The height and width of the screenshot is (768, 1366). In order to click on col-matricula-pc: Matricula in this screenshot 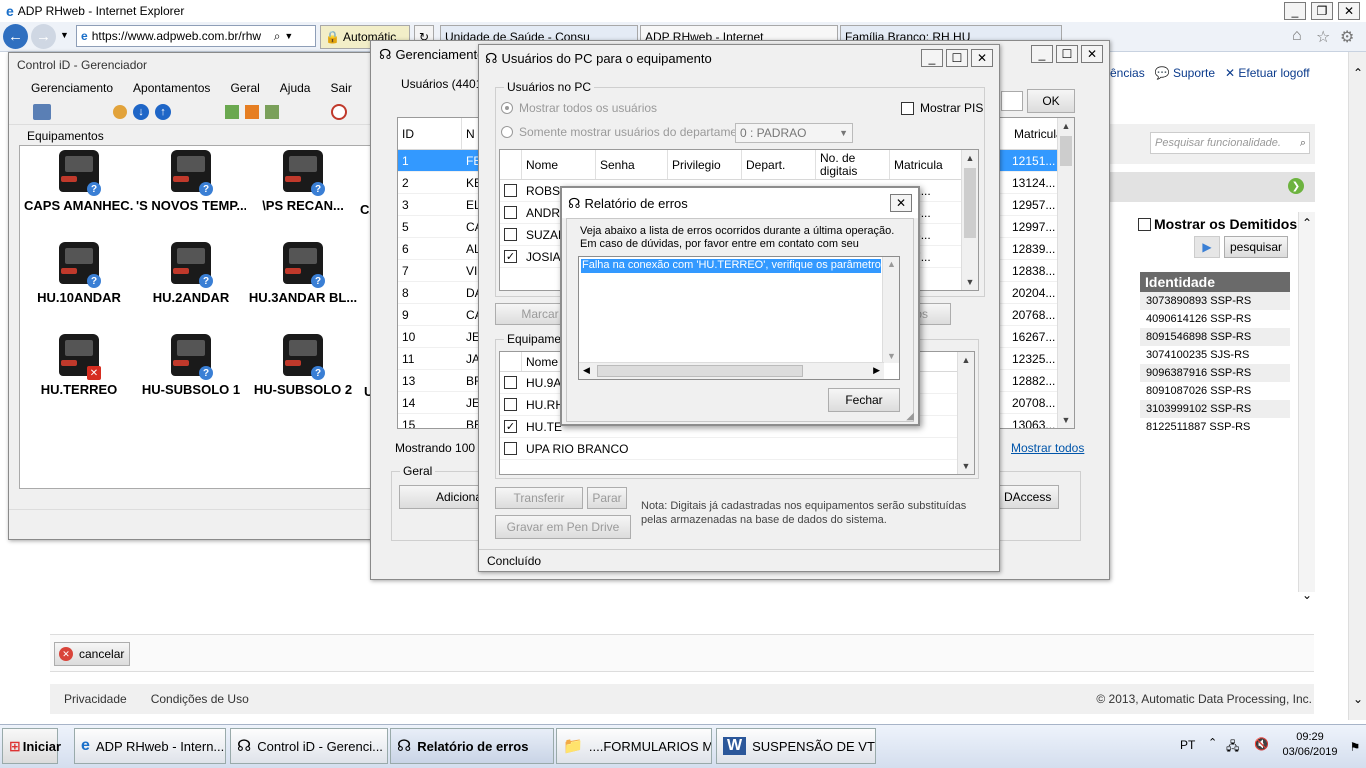, I will do `click(927, 164)`.